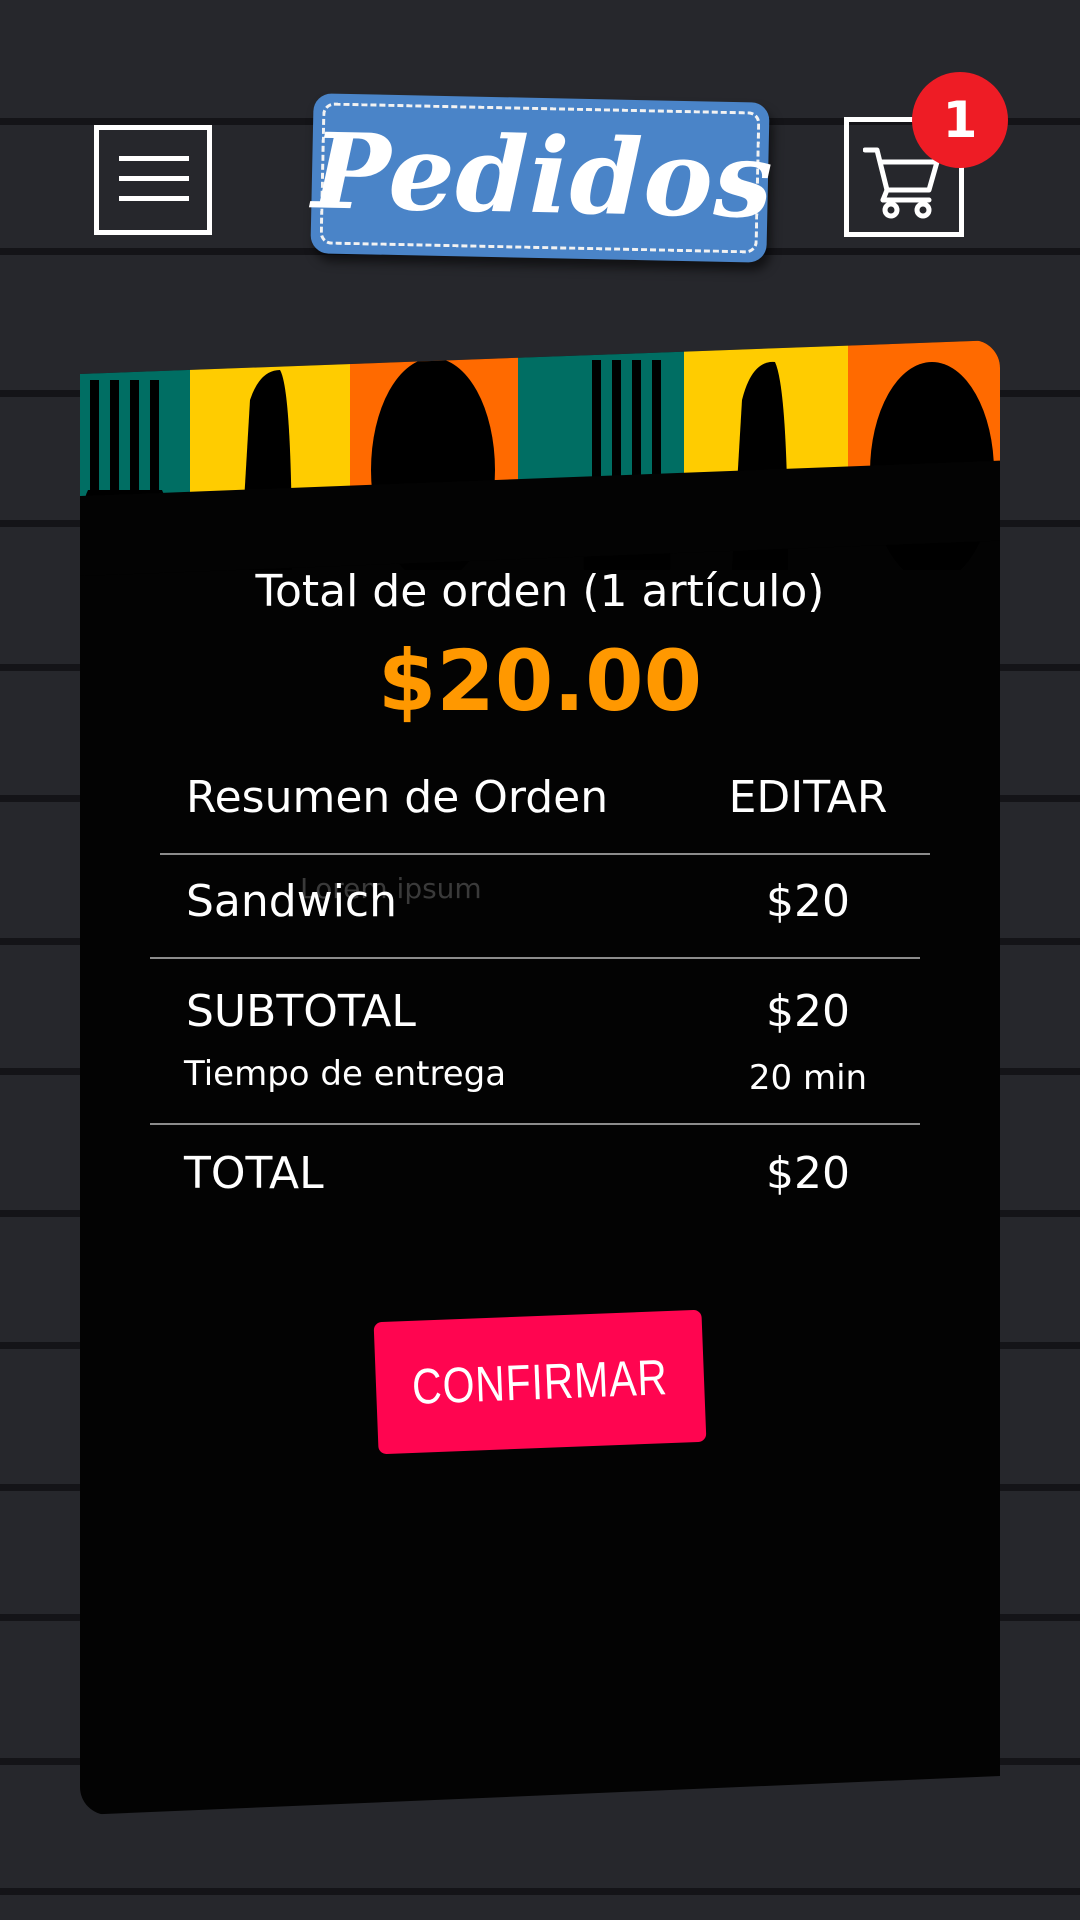  Describe the element at coordinates (291, 901) in the screenshot. I see `item-name: Sandwich` at that location.